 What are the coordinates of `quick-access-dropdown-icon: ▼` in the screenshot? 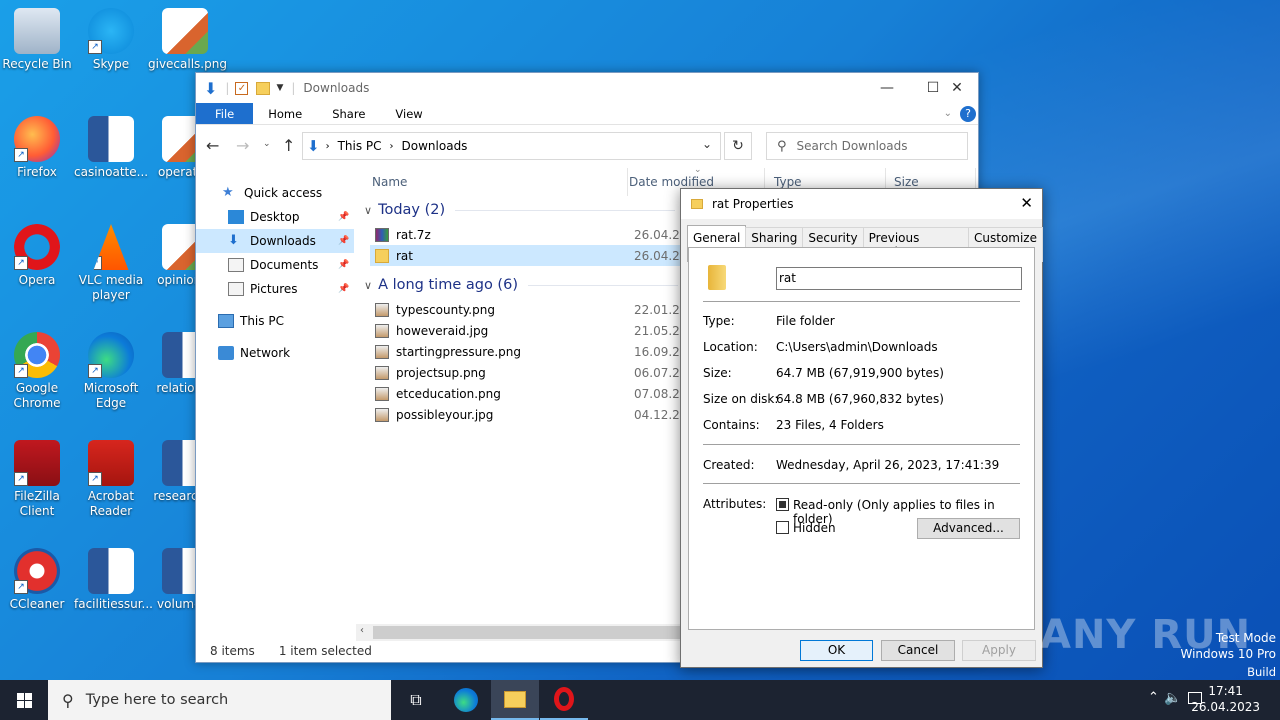 It's located at (279, 88).